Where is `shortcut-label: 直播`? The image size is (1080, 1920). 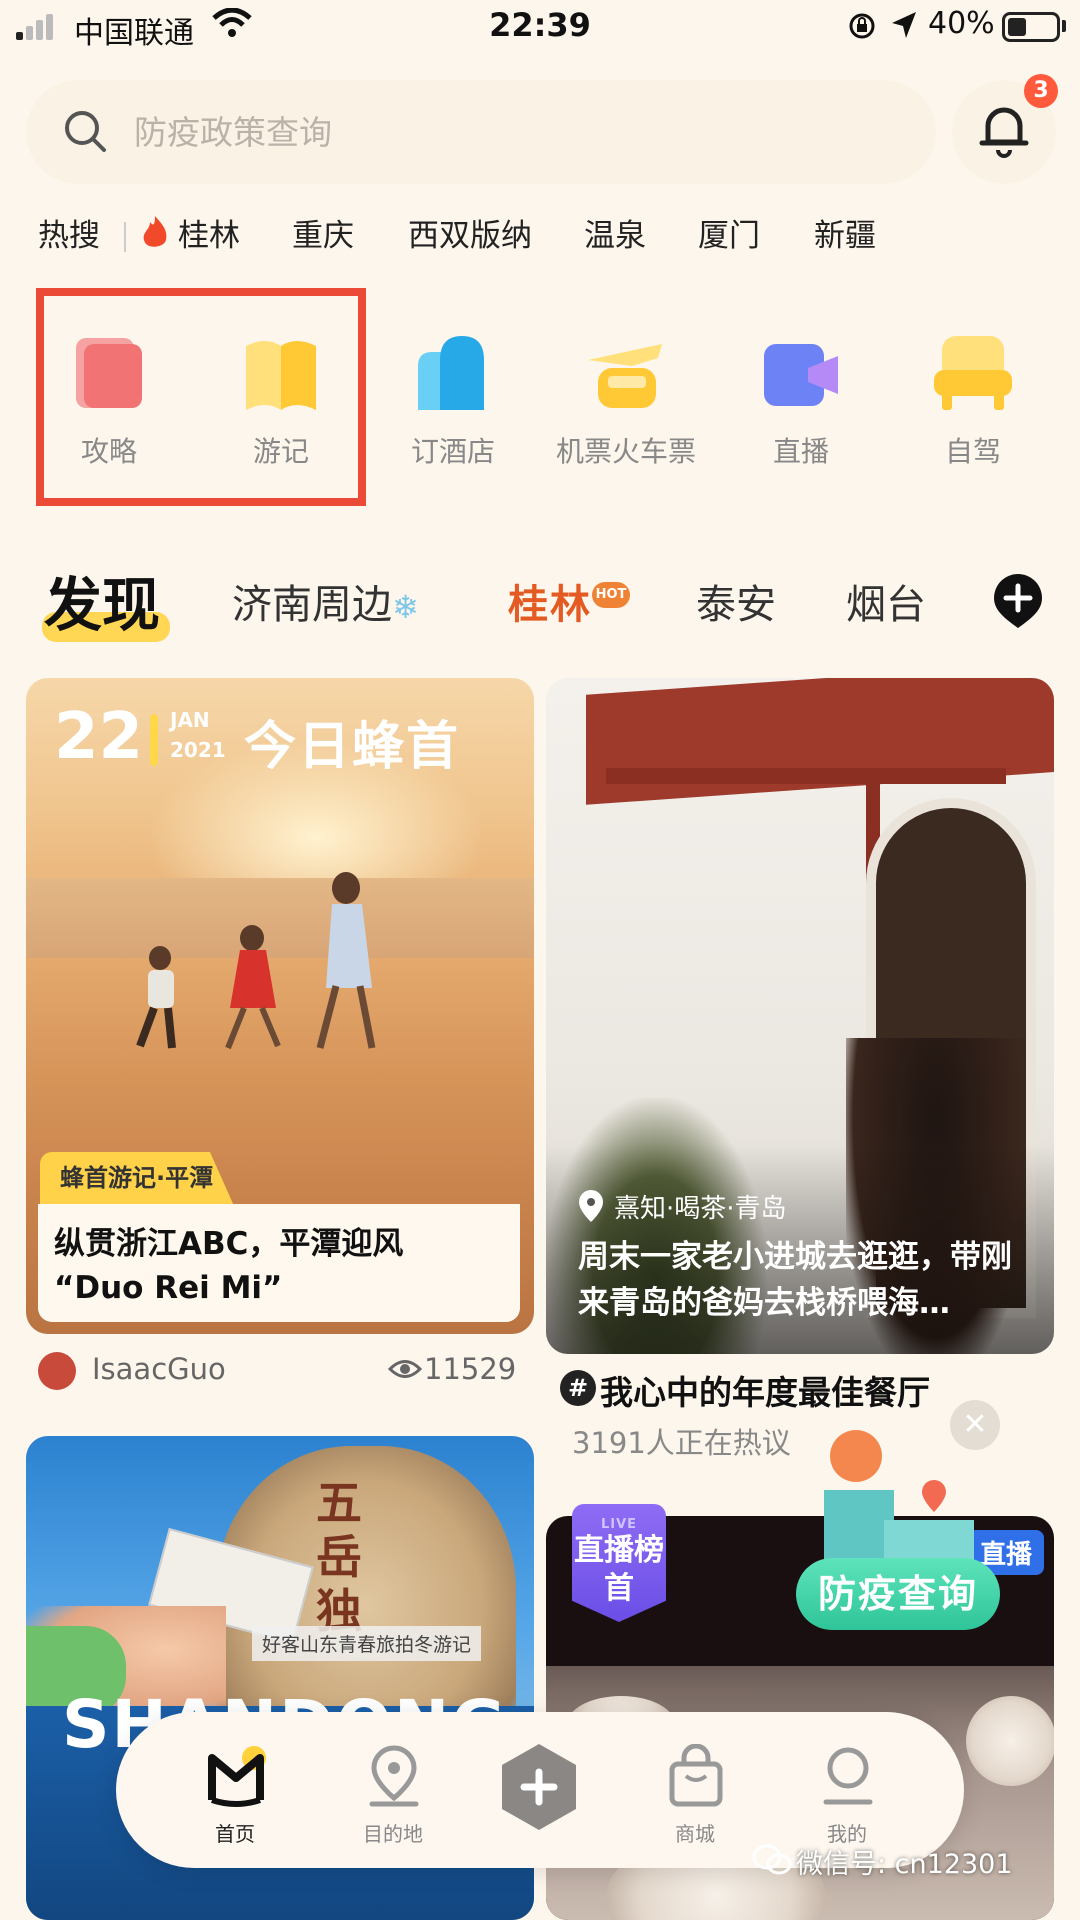
shortcut-label: 直播 is located at coordinates (800, 451).